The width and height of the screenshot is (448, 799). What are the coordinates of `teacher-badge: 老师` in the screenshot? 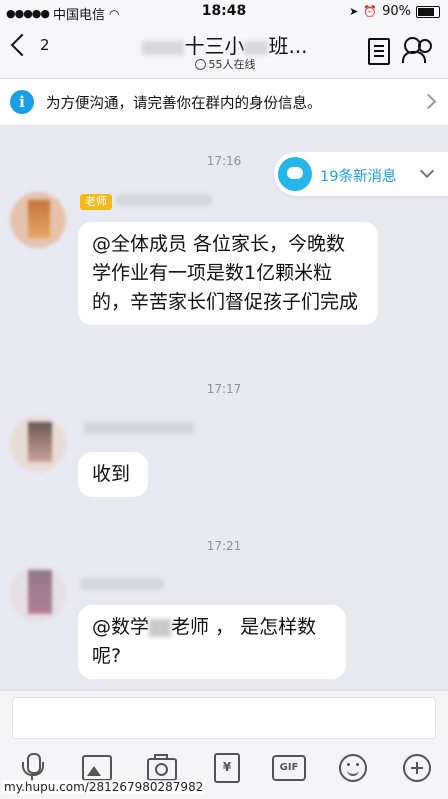 It's located at (96, 202).